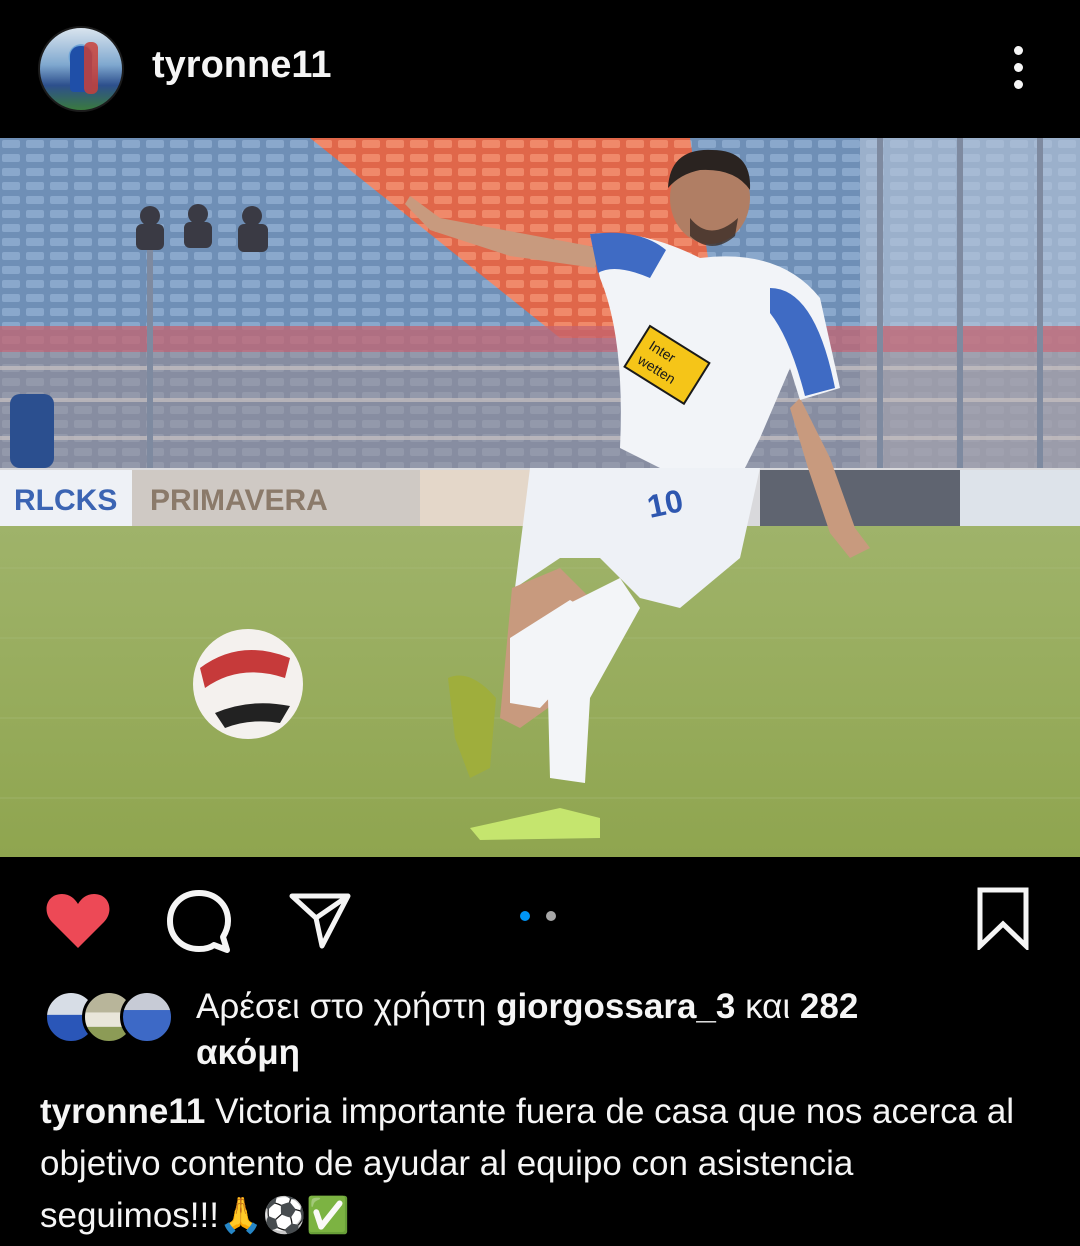  I want to click on more-vertical-icon, so click(1019, 68).